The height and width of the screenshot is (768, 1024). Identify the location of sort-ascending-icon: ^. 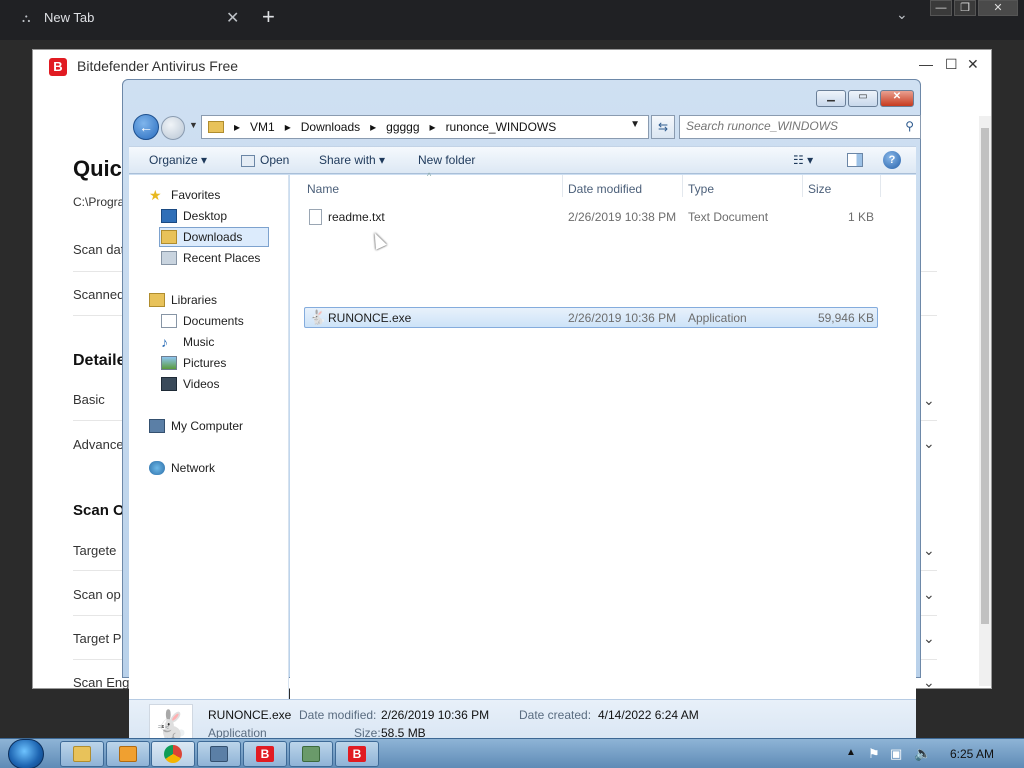
(429, 176).